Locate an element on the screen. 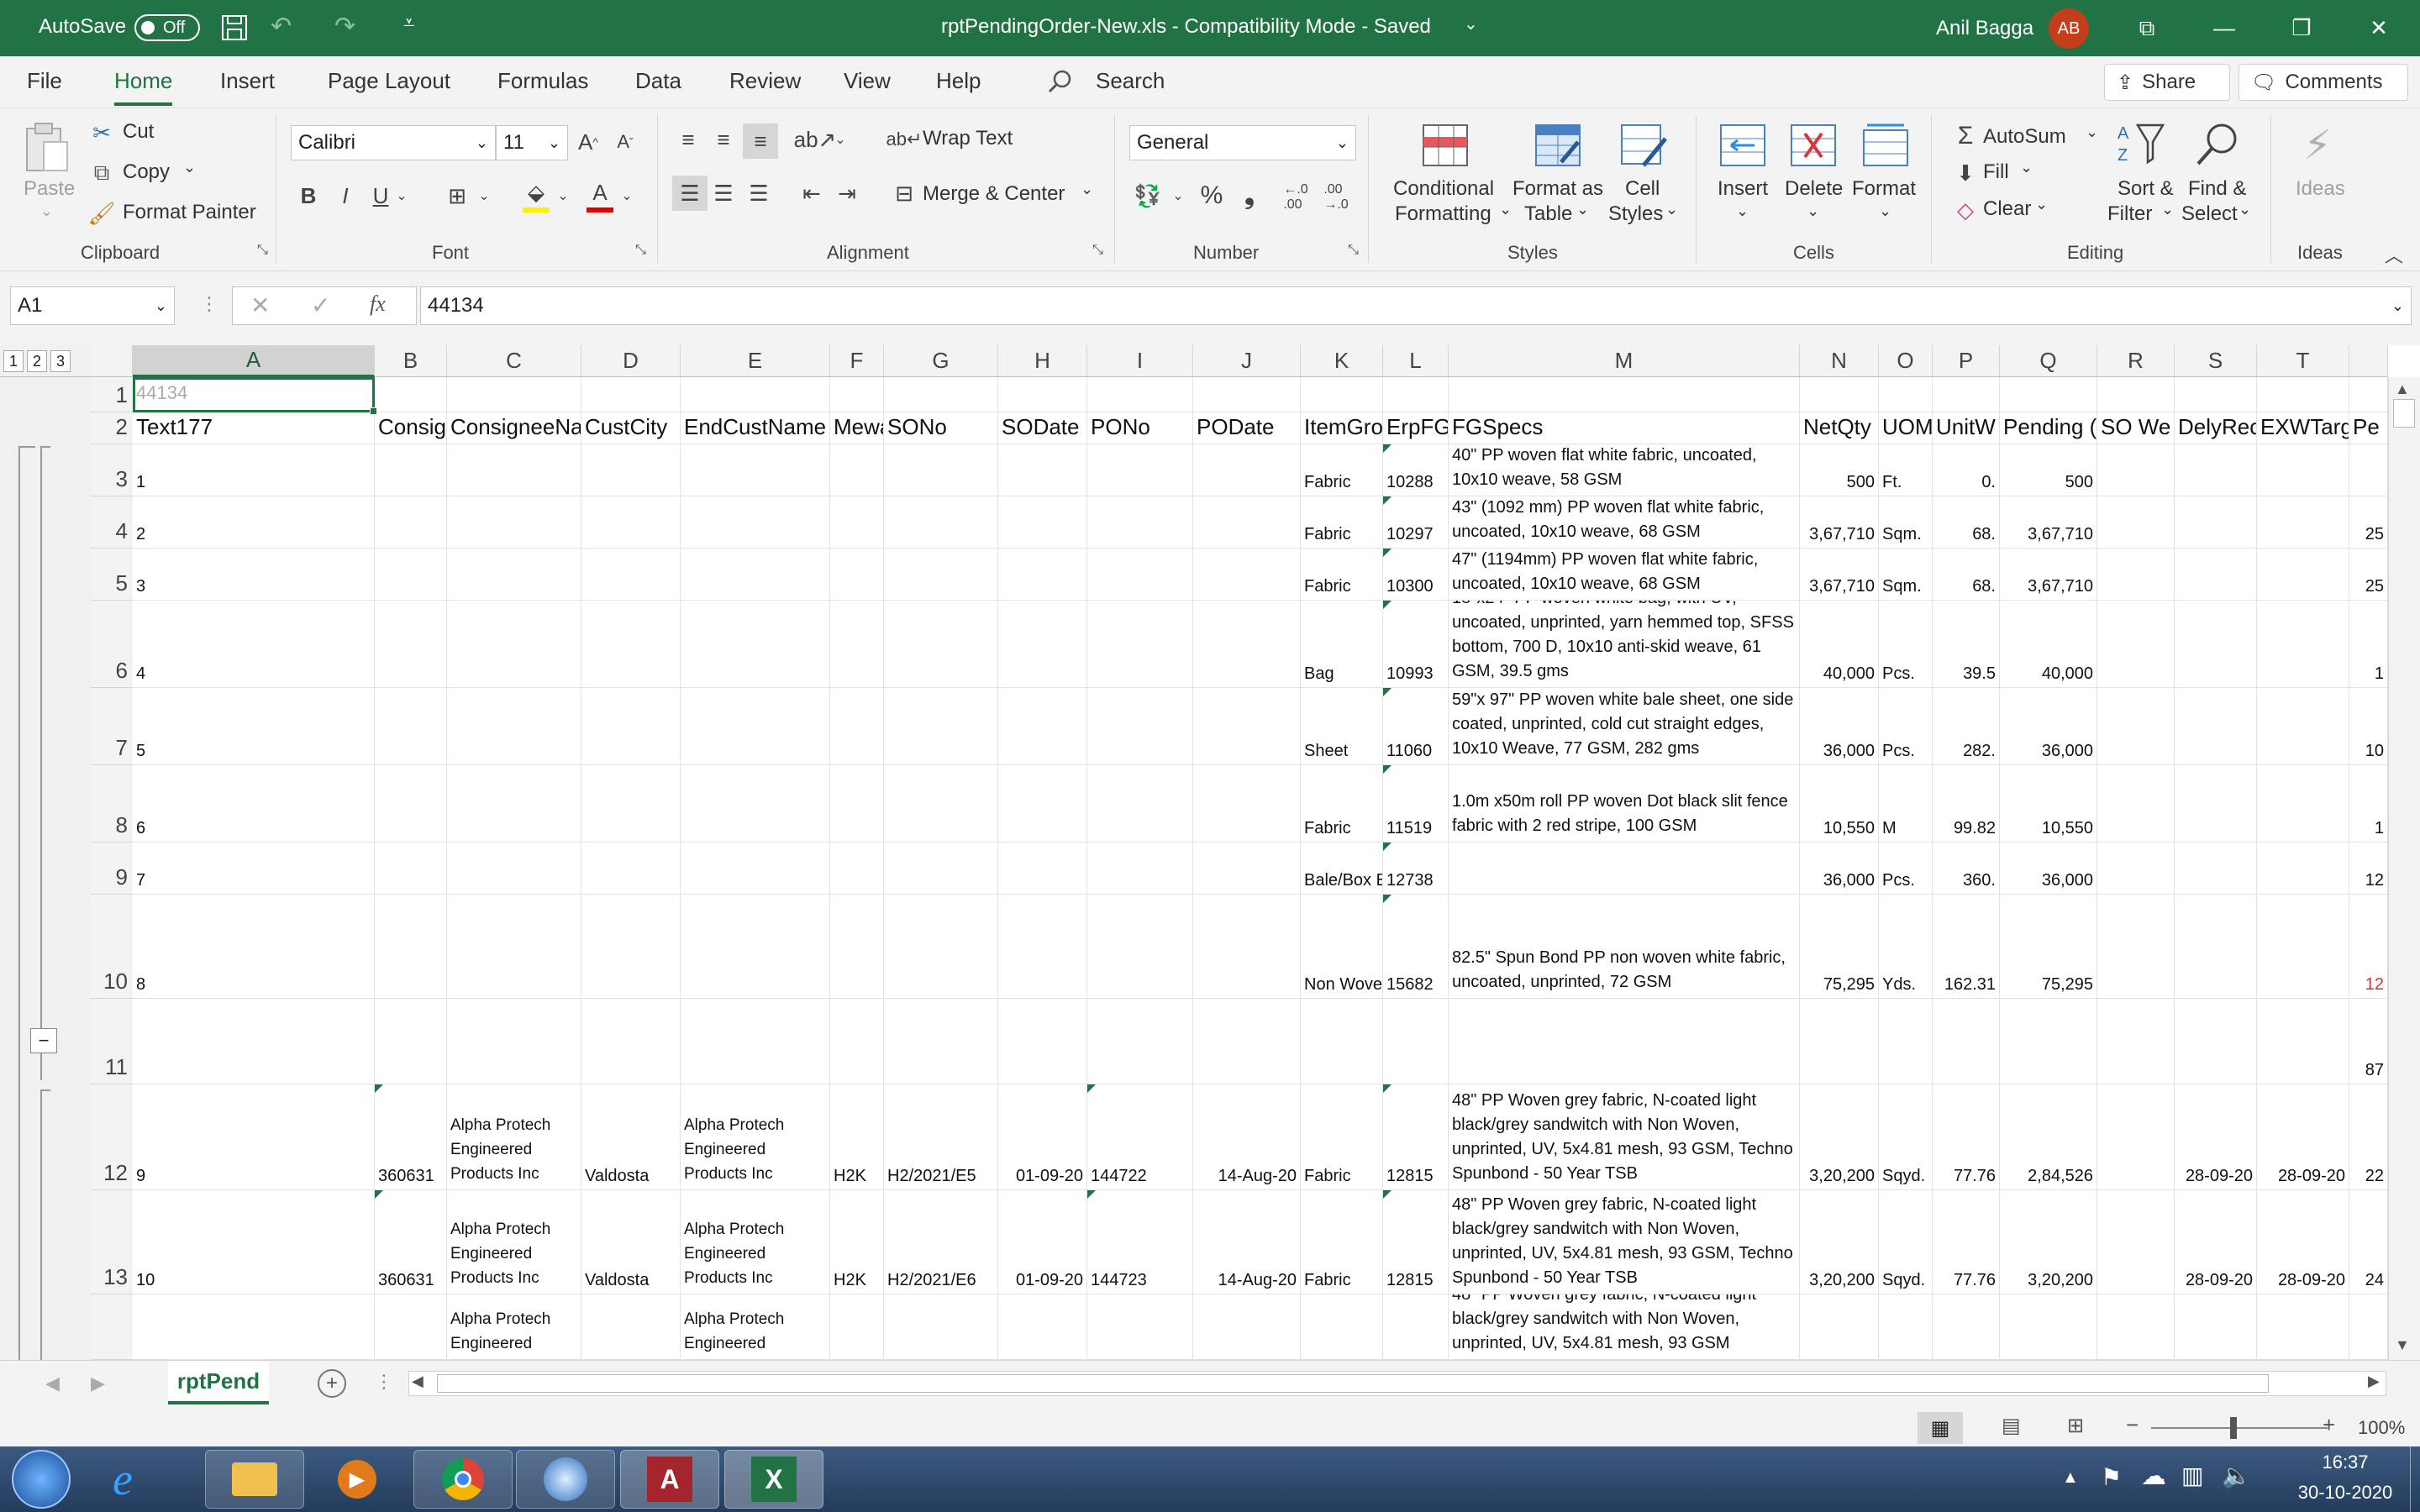 The image size is (2420, 1512). outline-level-2: 2 is located at coordinates (37, 361).